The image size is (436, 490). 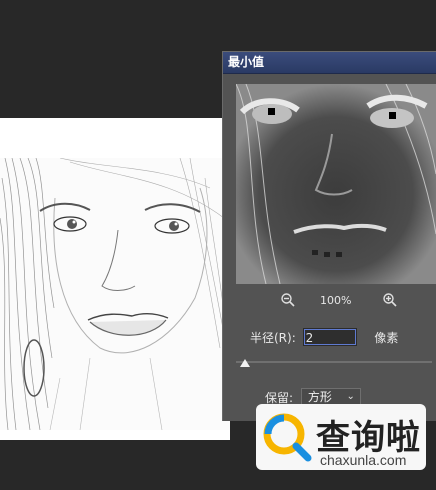 I want to click on watermark-brand-en: chaxunla.com, so click(x=363, y=460).